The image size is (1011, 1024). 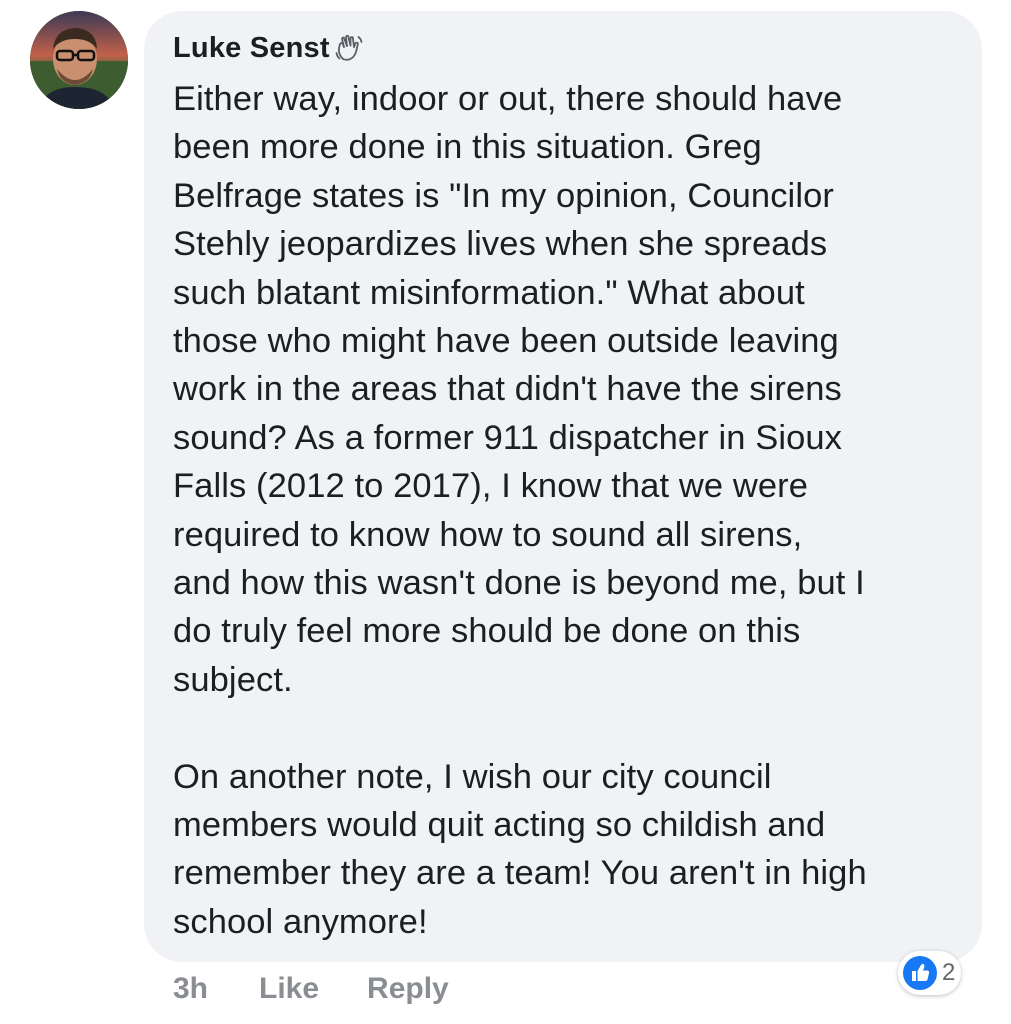 I want to click on comment-actions: 3h Like Reply, so click(x=311, y=989).